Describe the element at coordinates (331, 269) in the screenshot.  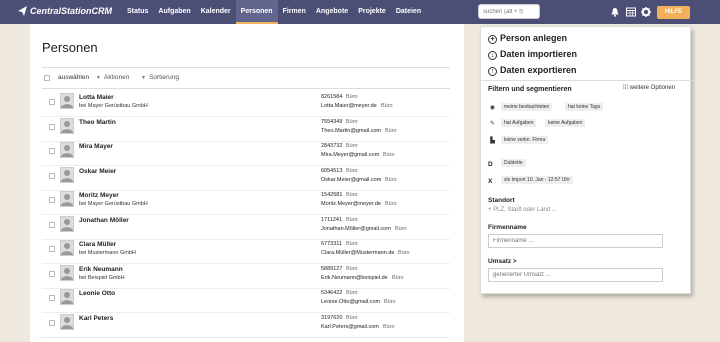
I see `person-phone: 5889127` at that location.